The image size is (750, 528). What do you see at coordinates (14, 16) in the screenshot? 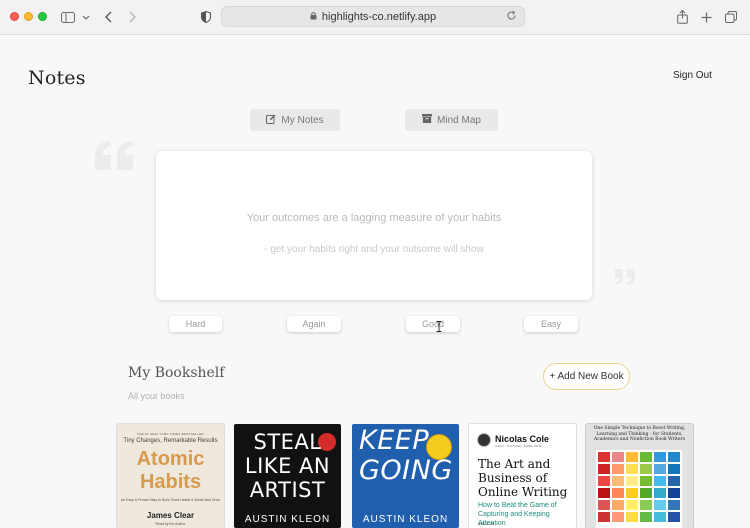
I see `close-window-button` at bounding box center [14, 16].